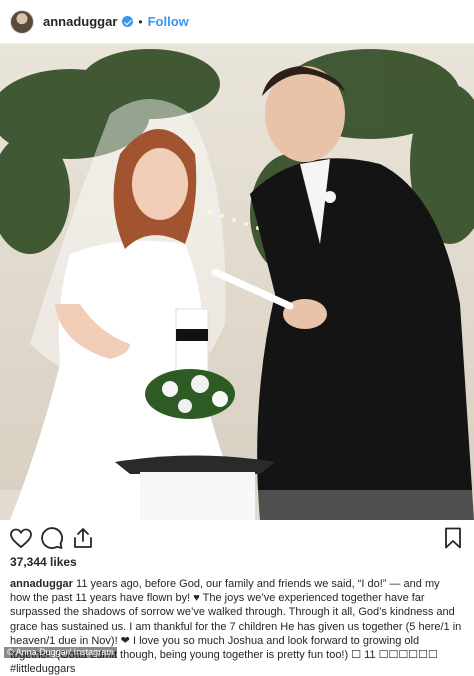 This screenshot has height=676, width=474. I want to click on flower-arrangement, so click(190, 394).